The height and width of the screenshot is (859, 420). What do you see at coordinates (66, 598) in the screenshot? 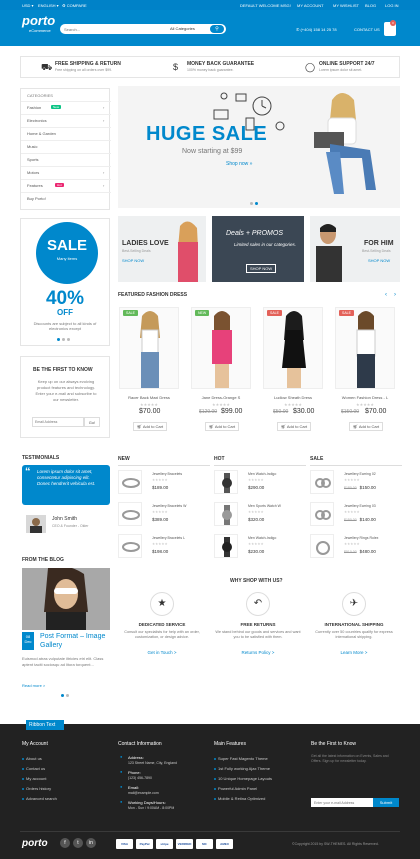
I see `blog-image` at bounding box center [66, 598].